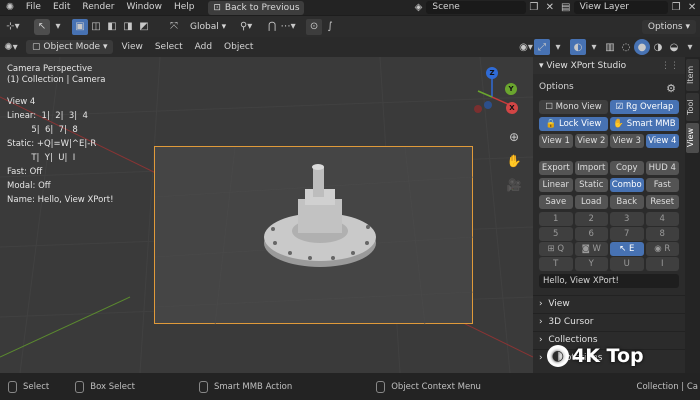  Describe the element at coordinates (595, 356) in the screenshot. I see `watermark-logo: ◐ 4K Top` at that location.